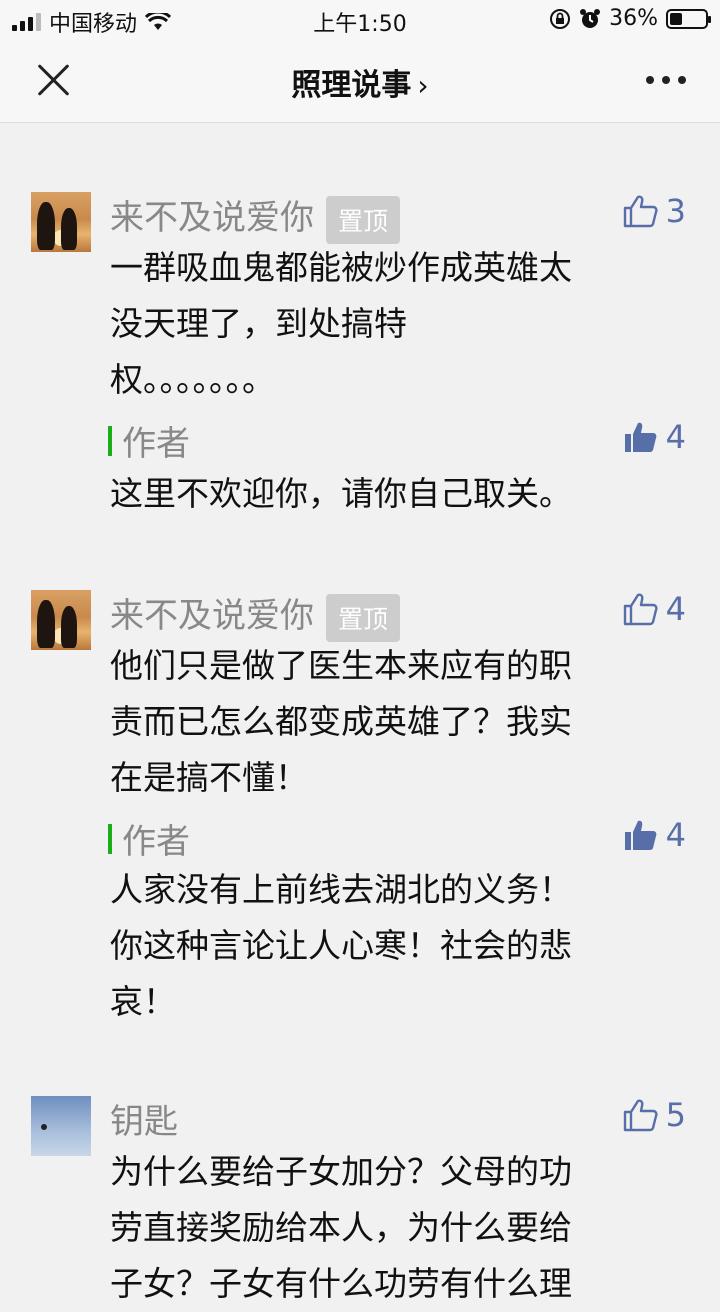 The image size is (720, 1312). What do you see at coordinates (351, 85) in the screenshot?
I see `page-title-text: 照理说事` at bounding box center [351, 85].